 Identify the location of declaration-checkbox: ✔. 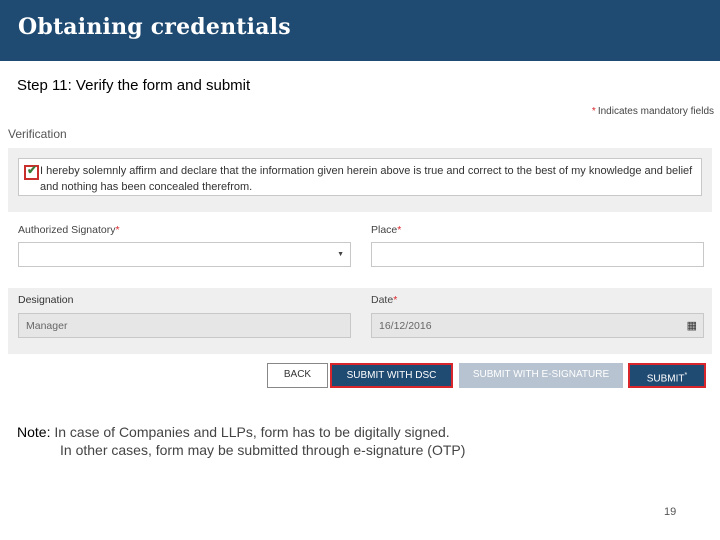
(31, 171).